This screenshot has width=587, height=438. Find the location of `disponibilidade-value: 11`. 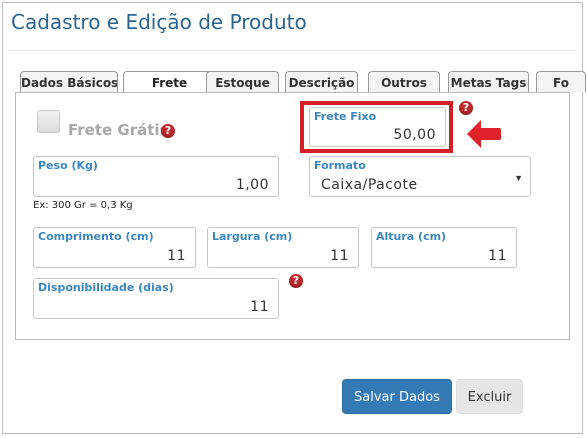

disponibilidade-value: 11 is located at coordinates (259, 307).